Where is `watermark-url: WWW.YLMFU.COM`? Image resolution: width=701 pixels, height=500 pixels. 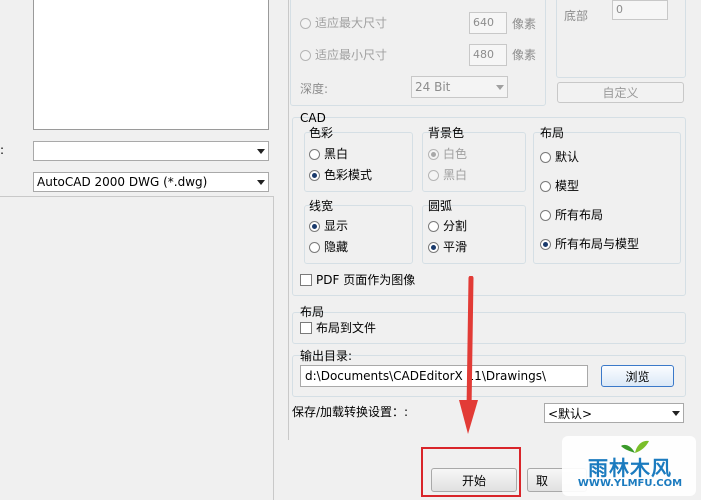
watermark-url: WWW.YLMFU.COM is located at coordinates (630, 483).